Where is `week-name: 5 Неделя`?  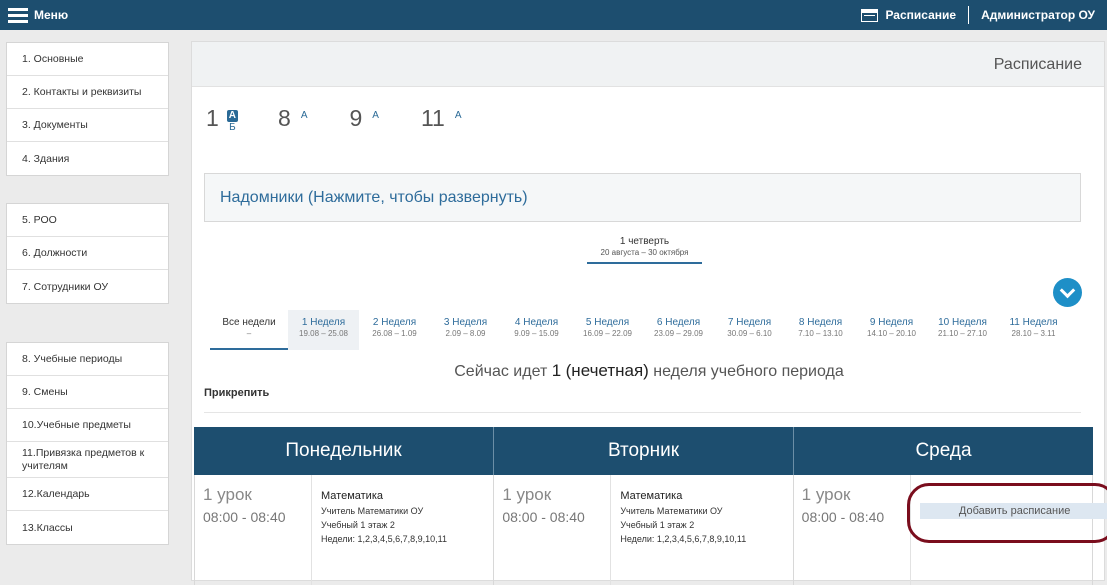 week-name: 5 Неделя is located at coordinates (607, 322).